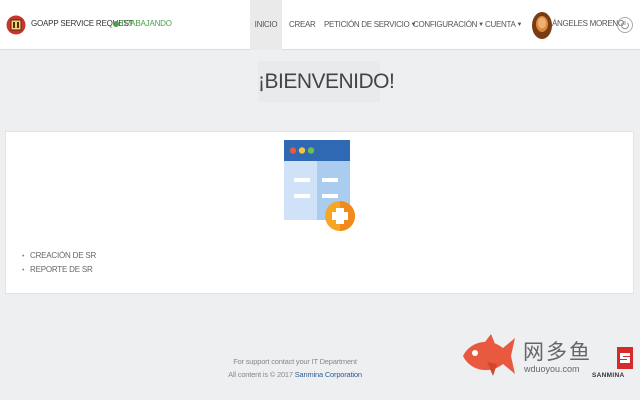 This screenshot has width=640, height=400. Describe the element at coordinates (295, 361) in the screenshot. I see `support-text: For support contact your IT Department` at that location.